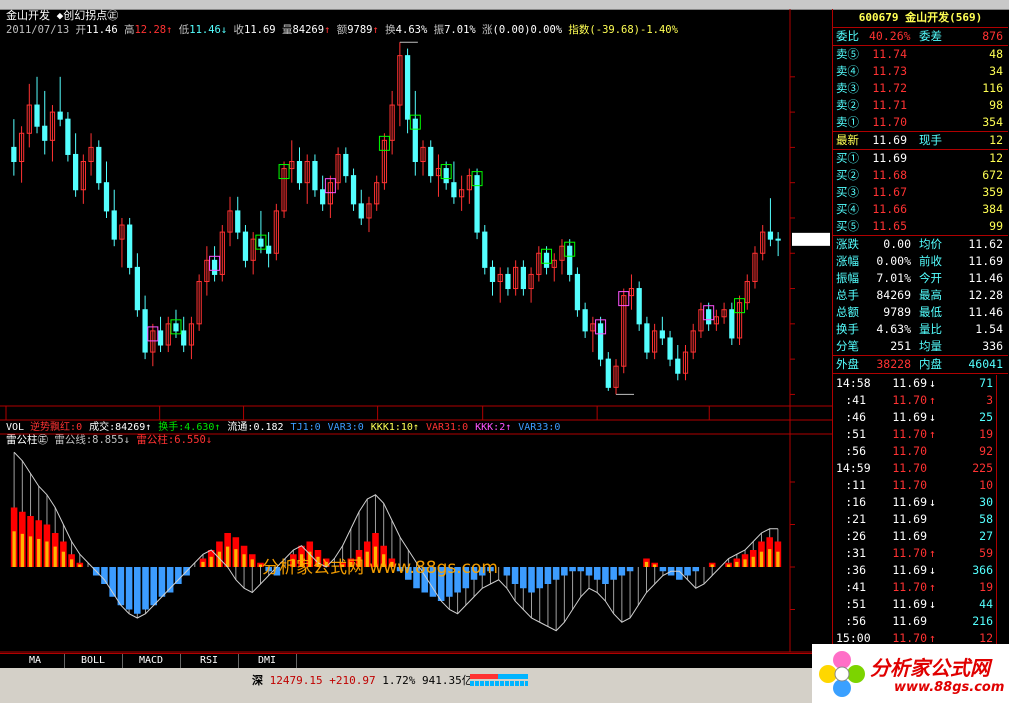 This screenshot has height=703, width=1009. Describe the element at coordinates (855, 434) in the screenshot. I see `tick-time: :51` at that location.